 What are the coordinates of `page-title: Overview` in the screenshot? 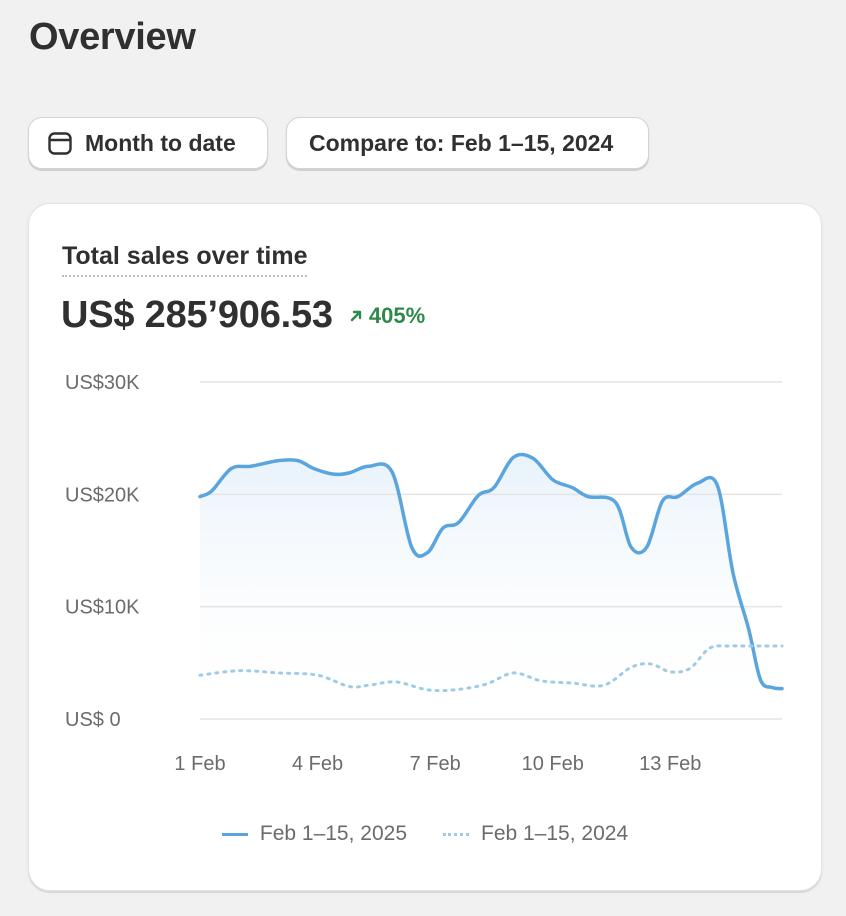 It's located at (112, 37).